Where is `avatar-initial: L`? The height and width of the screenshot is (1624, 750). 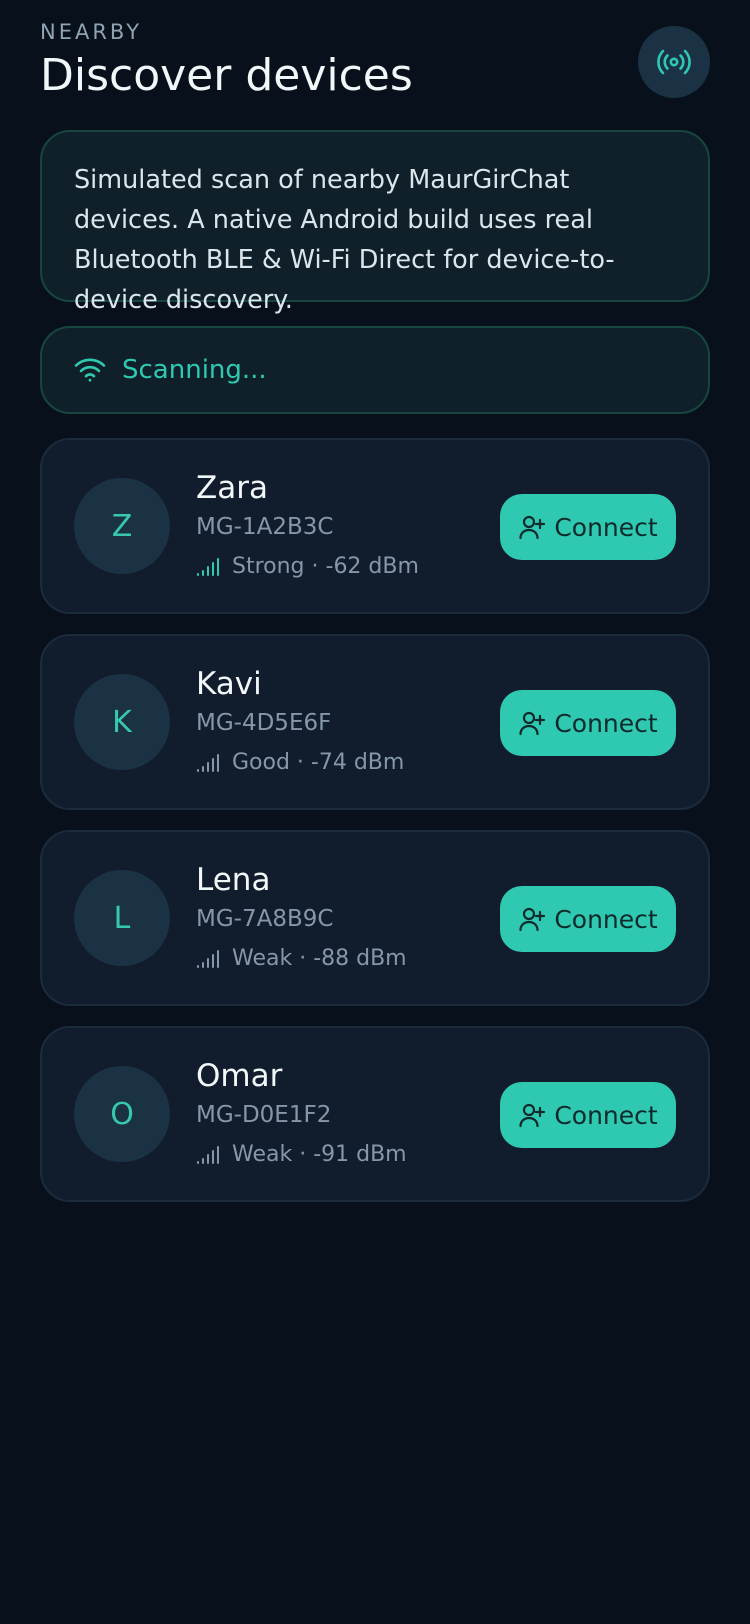
avatar-initial: L is located at coordinates (122, 918).